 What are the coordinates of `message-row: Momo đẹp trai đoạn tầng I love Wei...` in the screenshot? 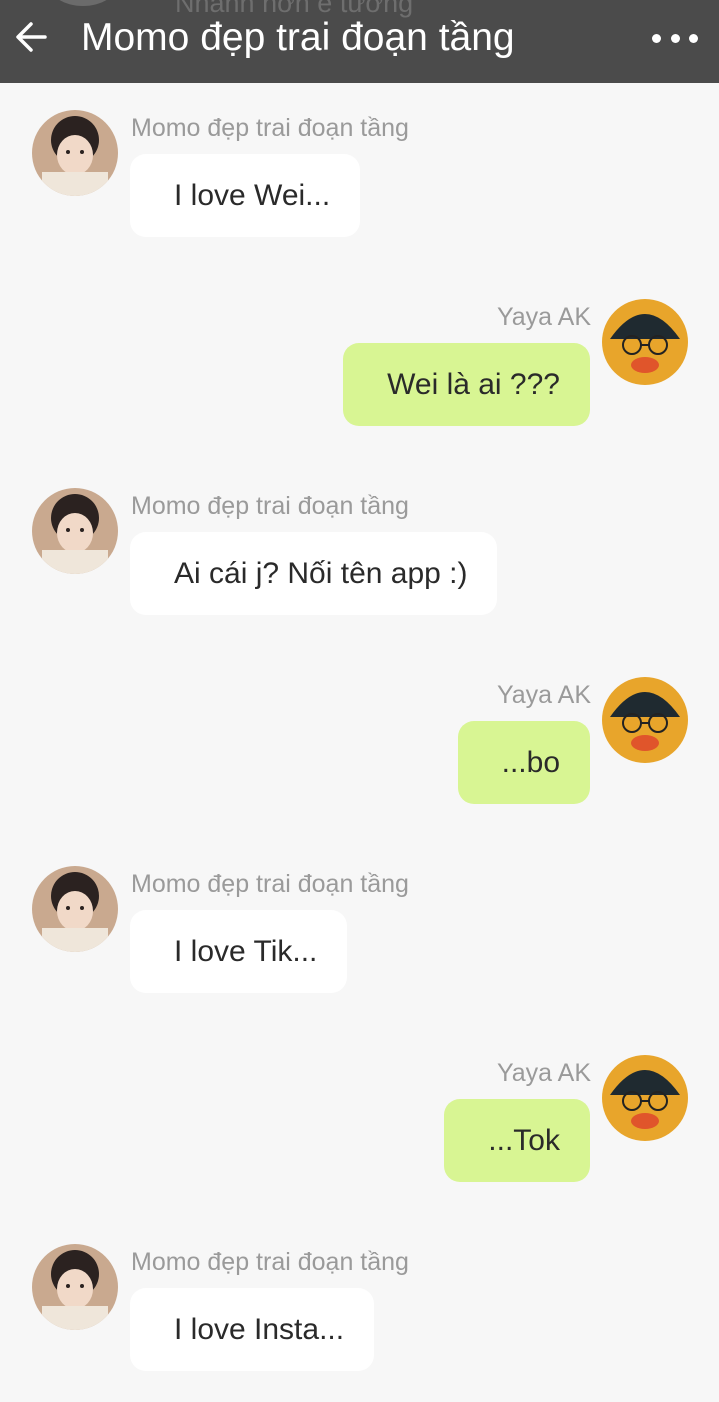 It's located at (359, 180).